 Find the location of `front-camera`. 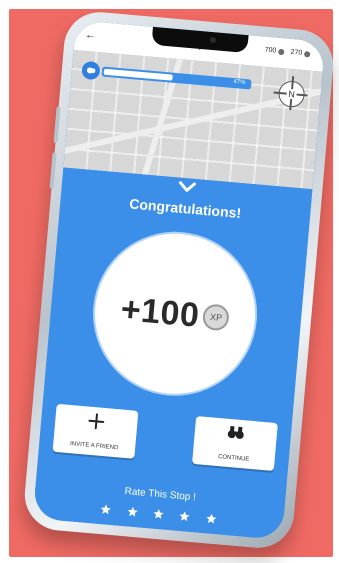

front-camera is located at coordinates (213, 40).